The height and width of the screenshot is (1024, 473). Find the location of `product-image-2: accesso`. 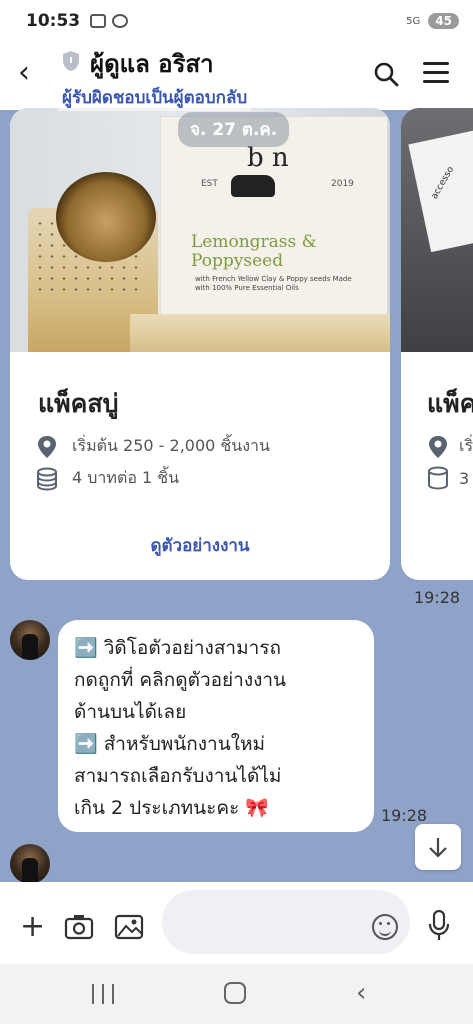

product-image-2: accesso is located at coordinates (437, 230).